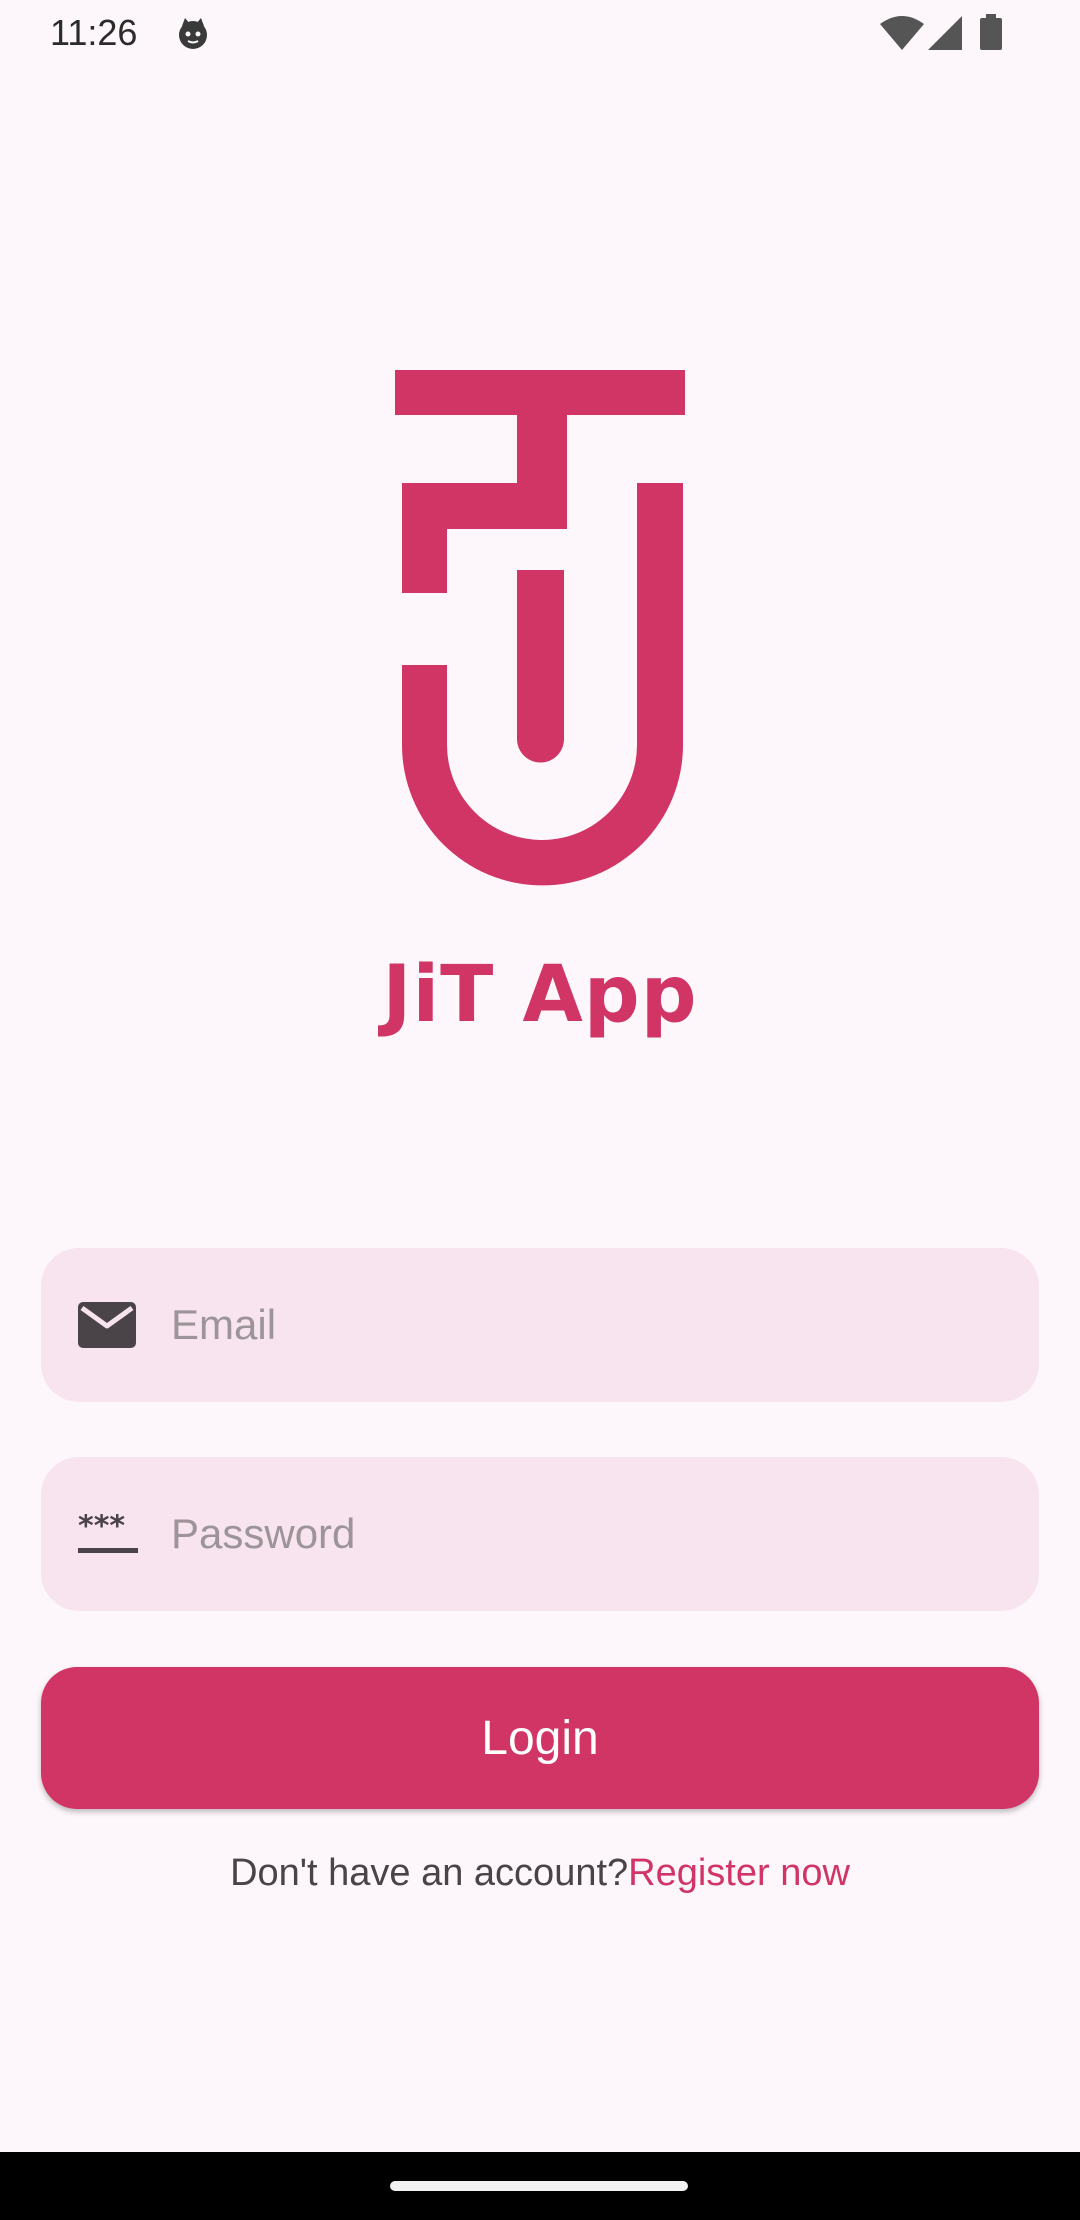  I want to click on cellular-signal-icon, so click(945, 33).